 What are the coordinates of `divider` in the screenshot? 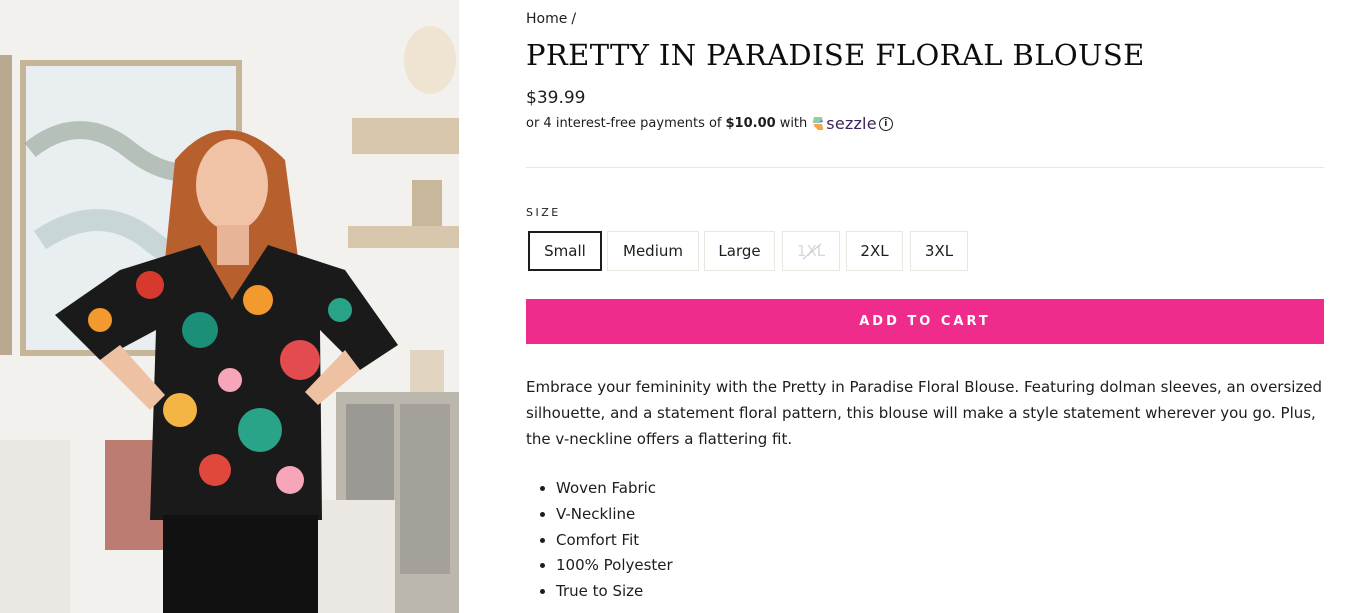 It's located at (925, 167).